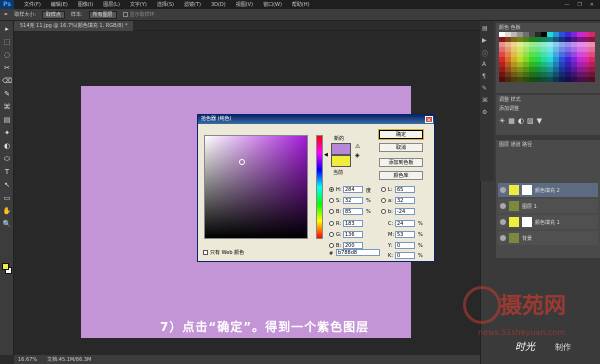  What do you see at coordinates (218, 5) in the screenshot?
I see `menu-3d: 3D(D)` at bounding box center [218, 5].